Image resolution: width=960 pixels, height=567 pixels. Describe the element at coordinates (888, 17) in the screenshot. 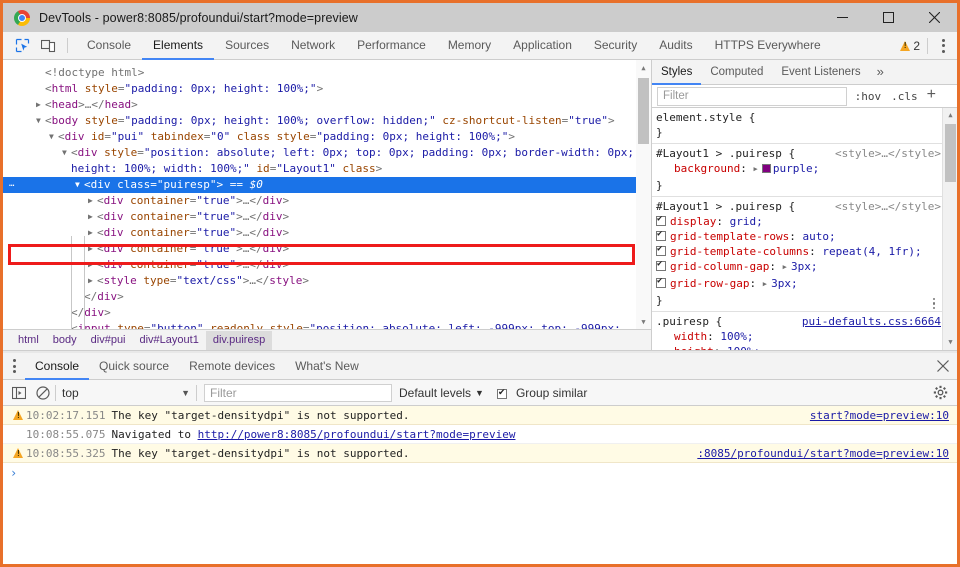

I see `maximize-button` at that location.